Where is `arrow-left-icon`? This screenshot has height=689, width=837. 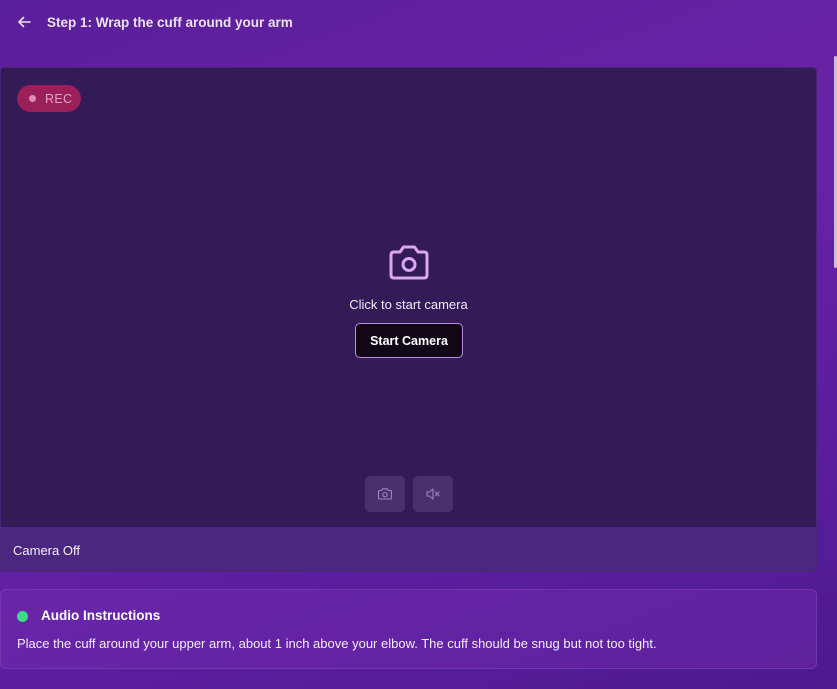 arrow-left-icon is located at coordinates (24, 22).